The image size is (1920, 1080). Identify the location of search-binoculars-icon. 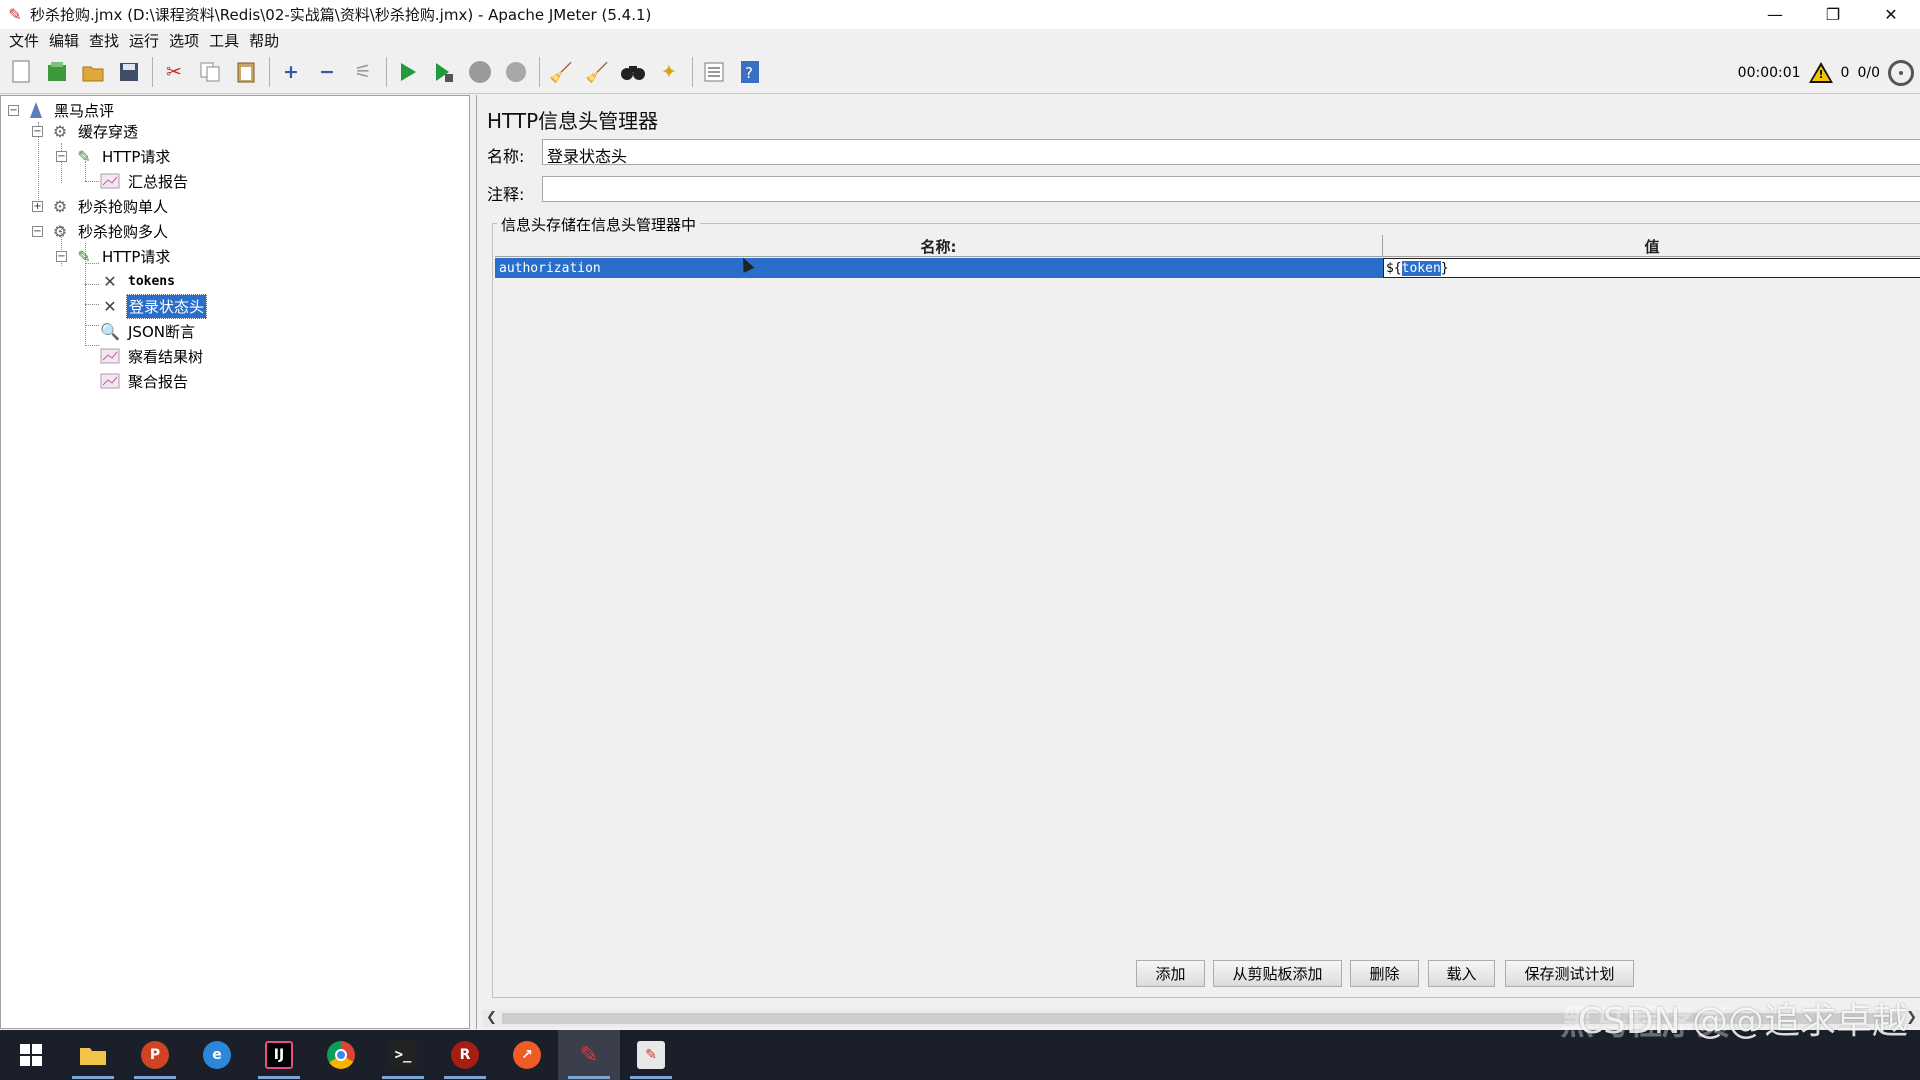
(633, 72).